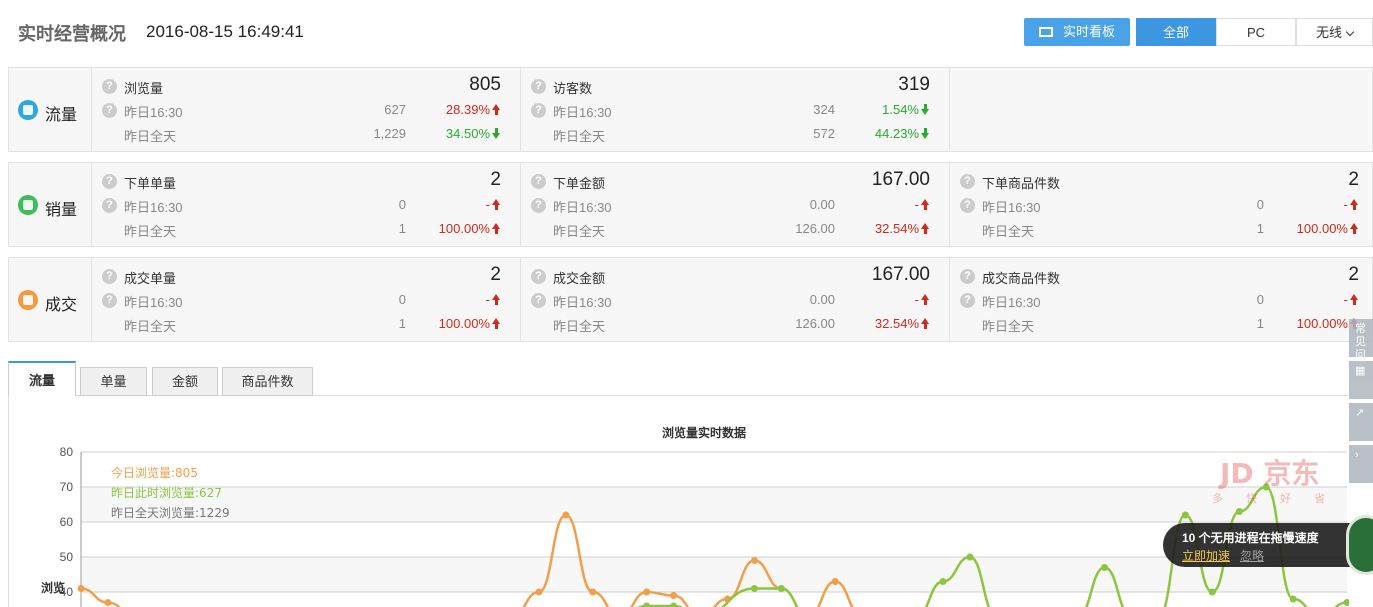 This screenshot has width=1373, height=607. What do you see at coordinates (53, 587) in the screenshot?
I see `y-axis-label: 浏览` at bounding box center [53, 587].